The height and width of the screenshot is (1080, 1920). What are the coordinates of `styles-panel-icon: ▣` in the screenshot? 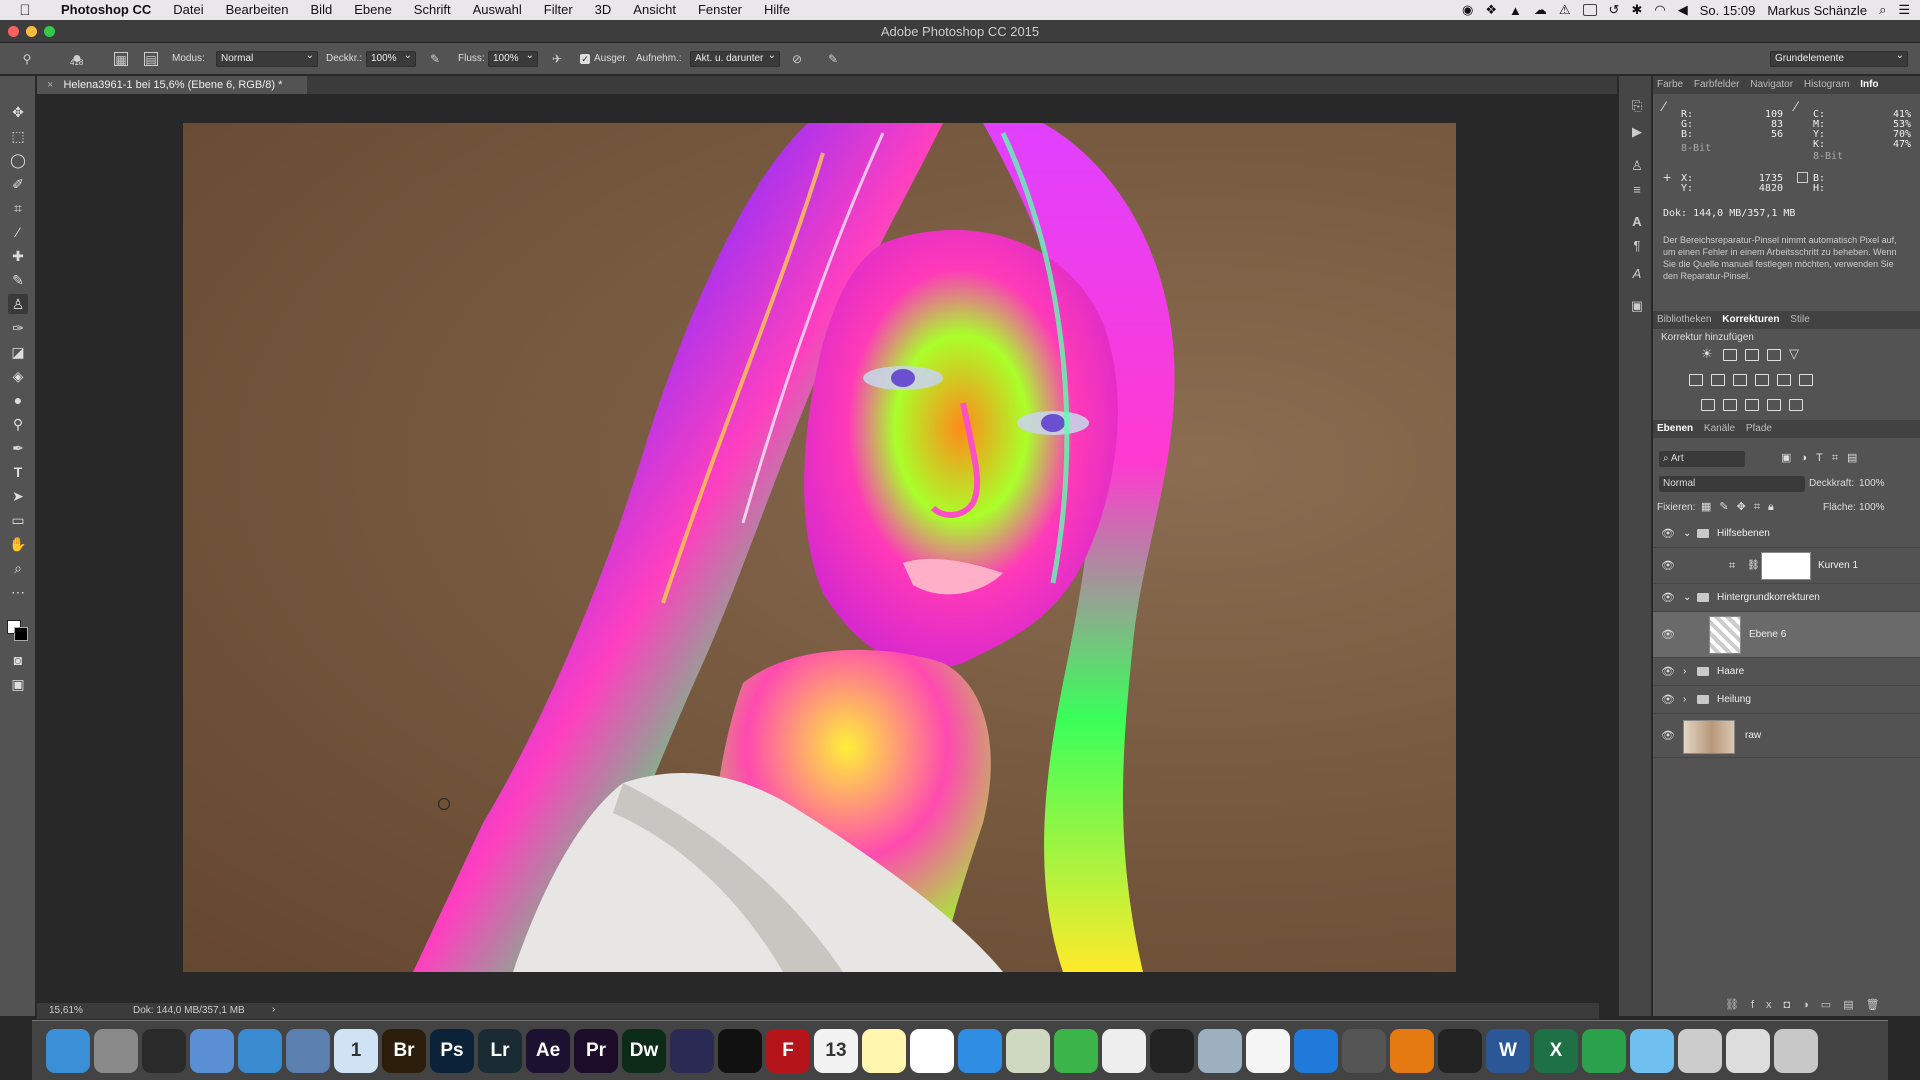 It's located at (1637, 306).